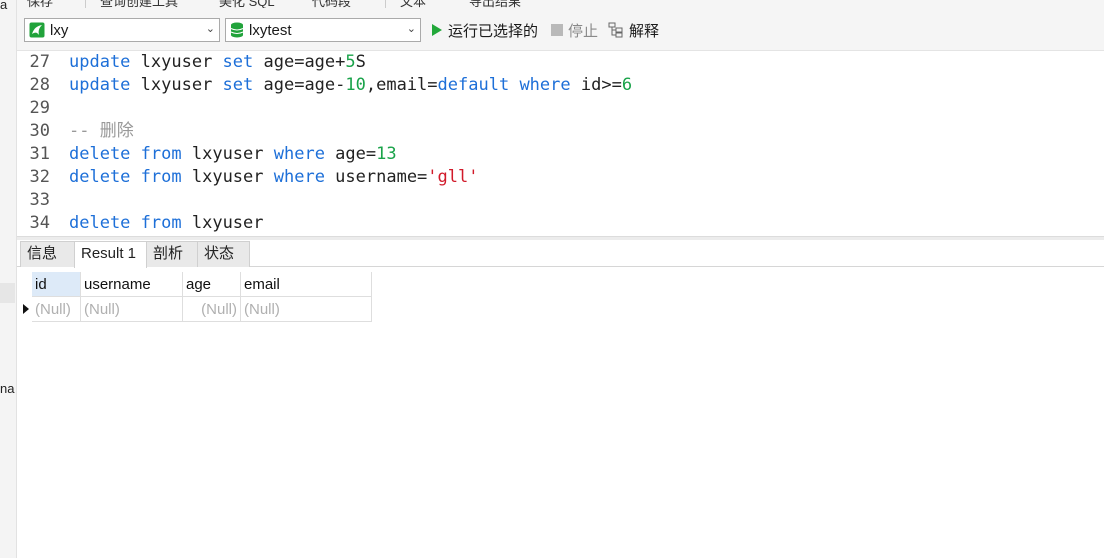  I want to click on database-icon, so click(237, 30).